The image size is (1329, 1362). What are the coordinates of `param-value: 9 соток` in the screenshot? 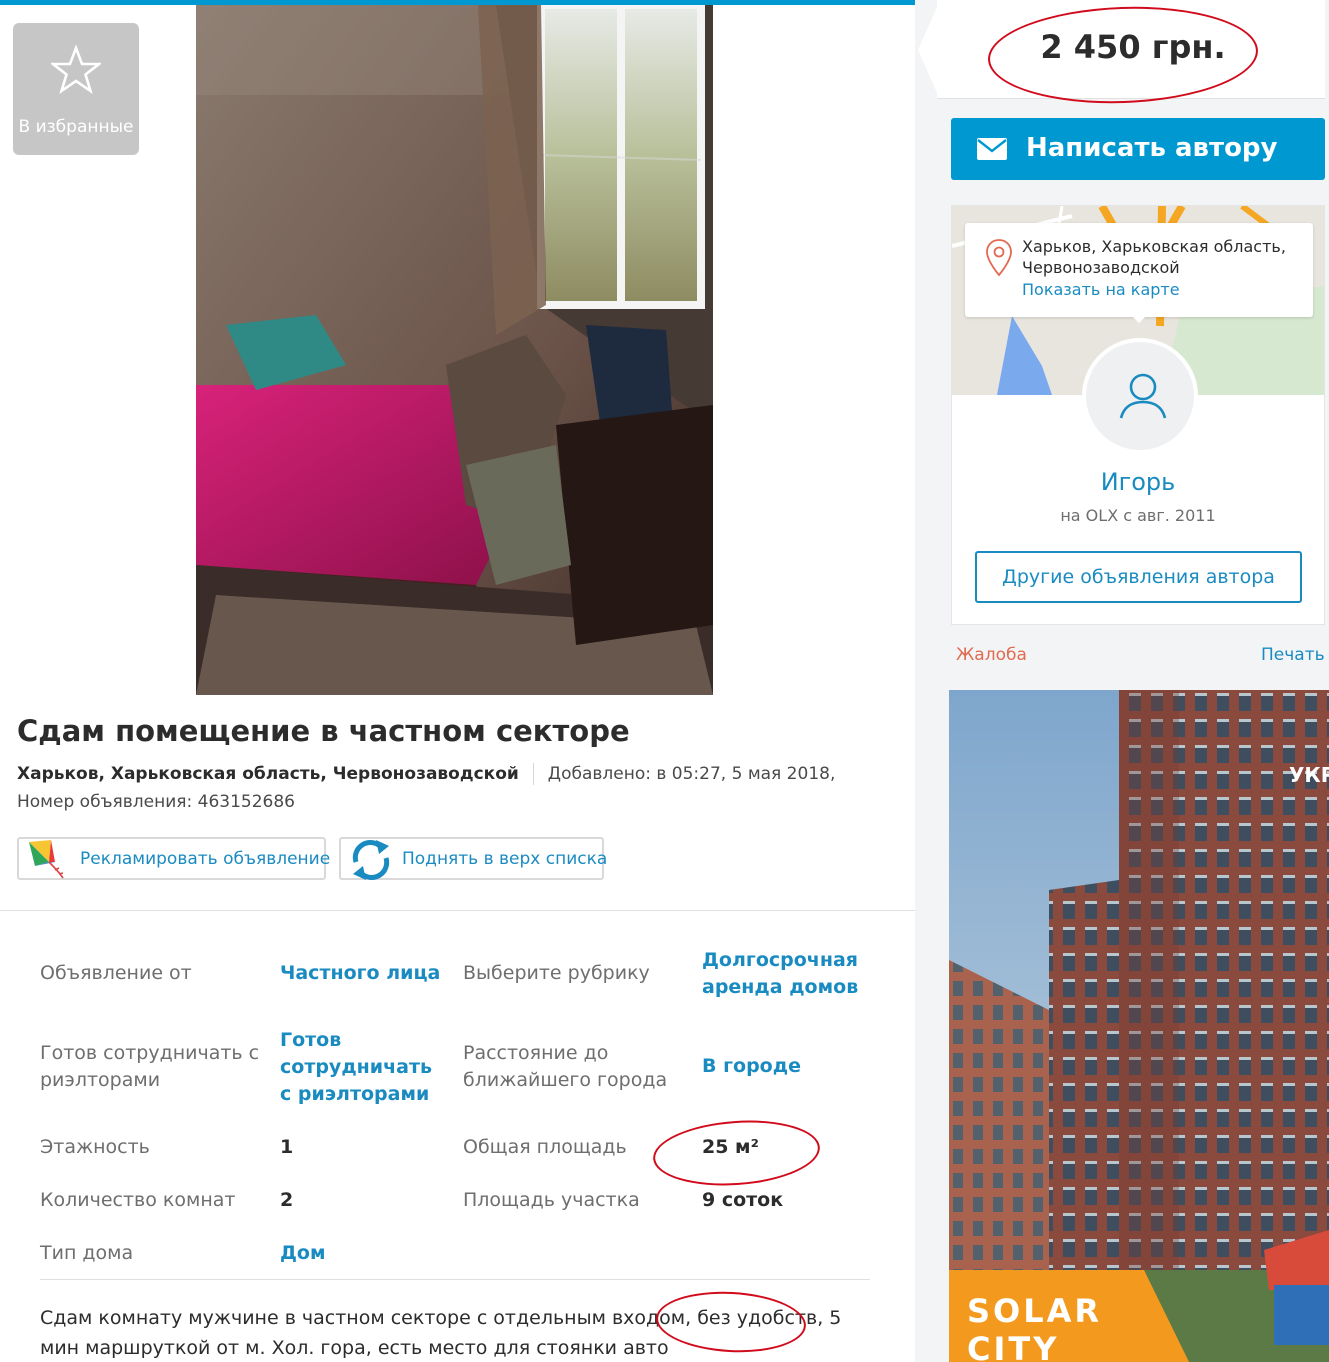 It's located at (743, 1200).